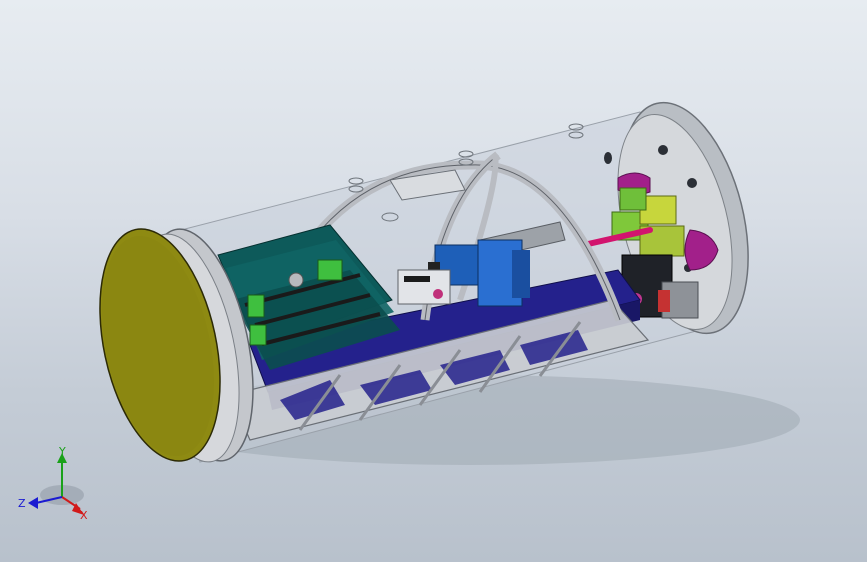 Image resolution: width=867 pixels, height=562 pixels. What do you see at coordinates (62, 451) in the screenshot?
I see `y-axis-label: Y` at bounding box center [62, 451].